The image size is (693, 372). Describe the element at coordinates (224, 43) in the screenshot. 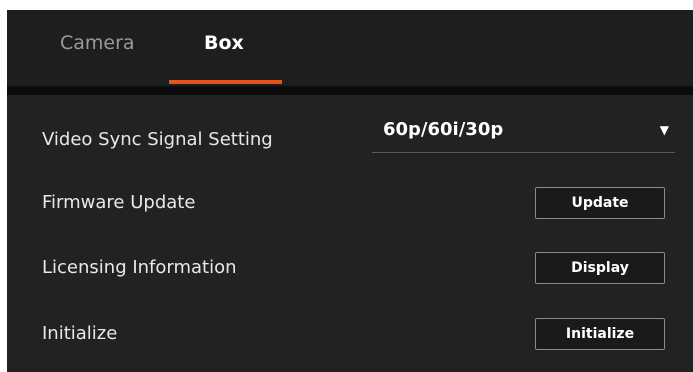

I see `tab-box: Box` at that location.